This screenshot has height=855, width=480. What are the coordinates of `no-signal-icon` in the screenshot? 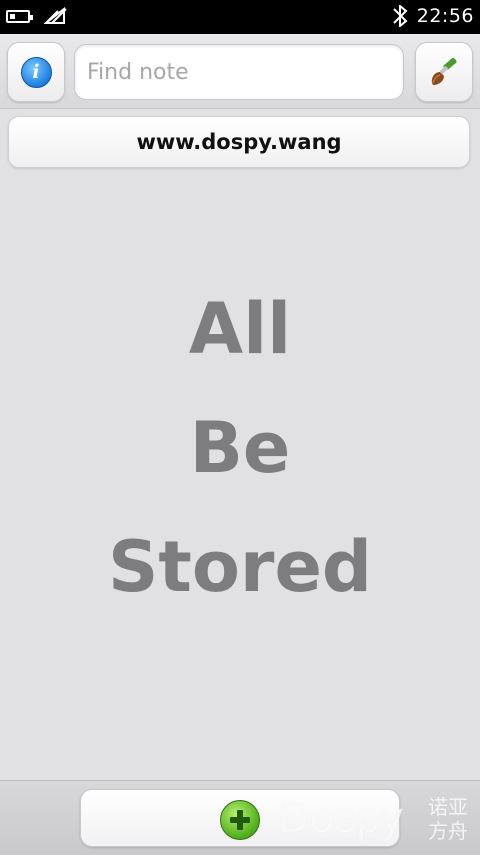 It's located at (55, 15).